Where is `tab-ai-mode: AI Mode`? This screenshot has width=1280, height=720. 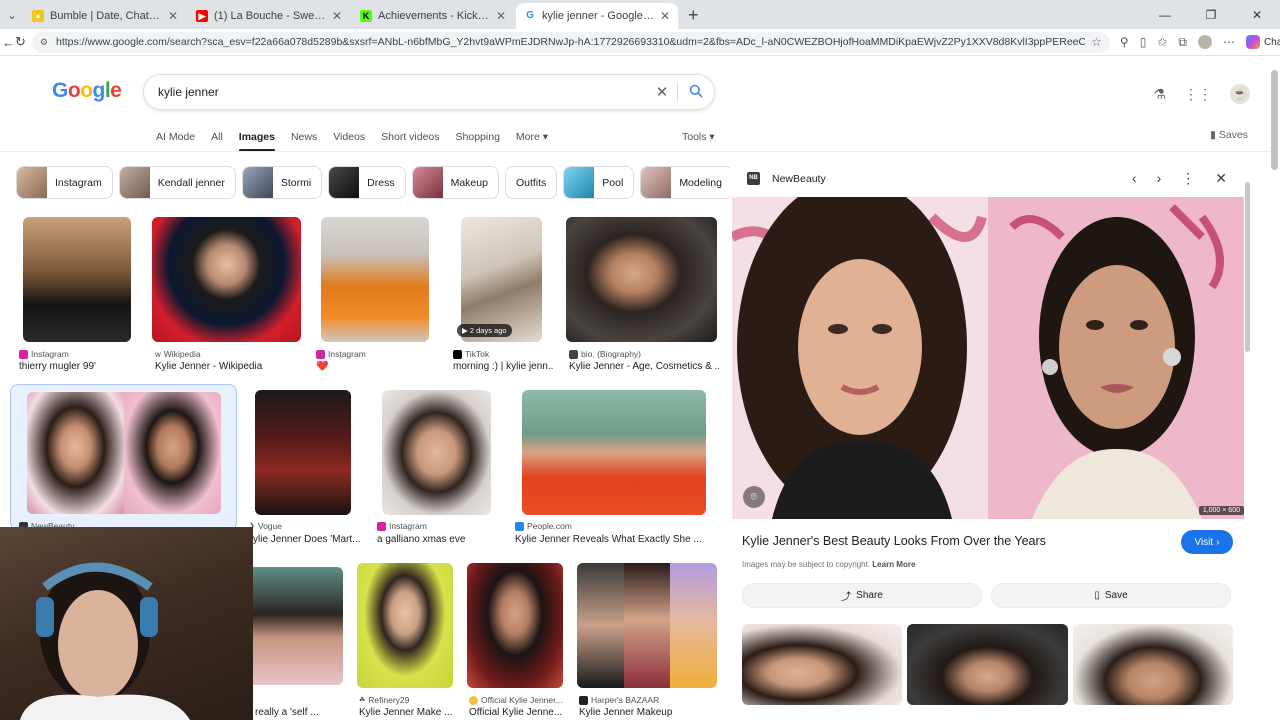 tab-ai-mode: AI Mode is located at coordinates (175, 137).